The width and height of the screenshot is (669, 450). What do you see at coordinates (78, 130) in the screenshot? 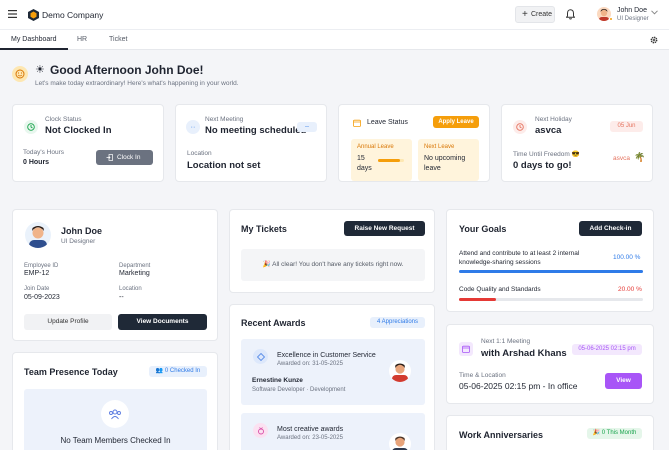
I see `clock-status-value: Not Clocked In` at bounding box center [78, 130].